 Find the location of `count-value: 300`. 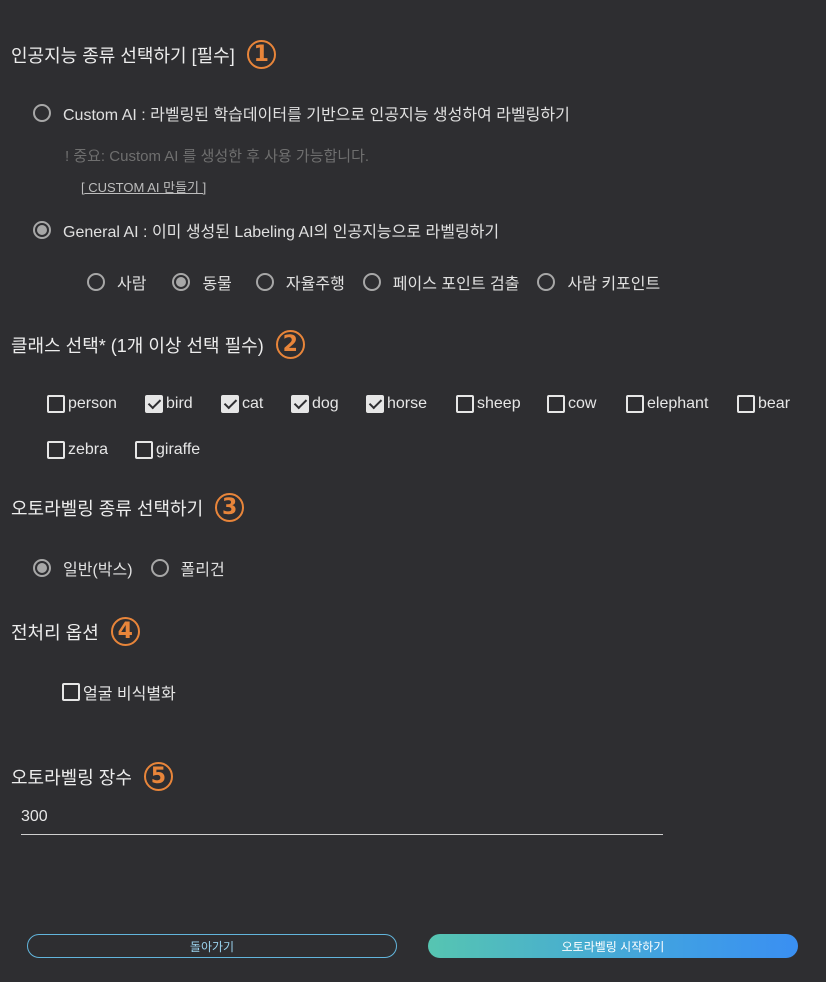

count-value: 300 is located at coordinates (34, 816).